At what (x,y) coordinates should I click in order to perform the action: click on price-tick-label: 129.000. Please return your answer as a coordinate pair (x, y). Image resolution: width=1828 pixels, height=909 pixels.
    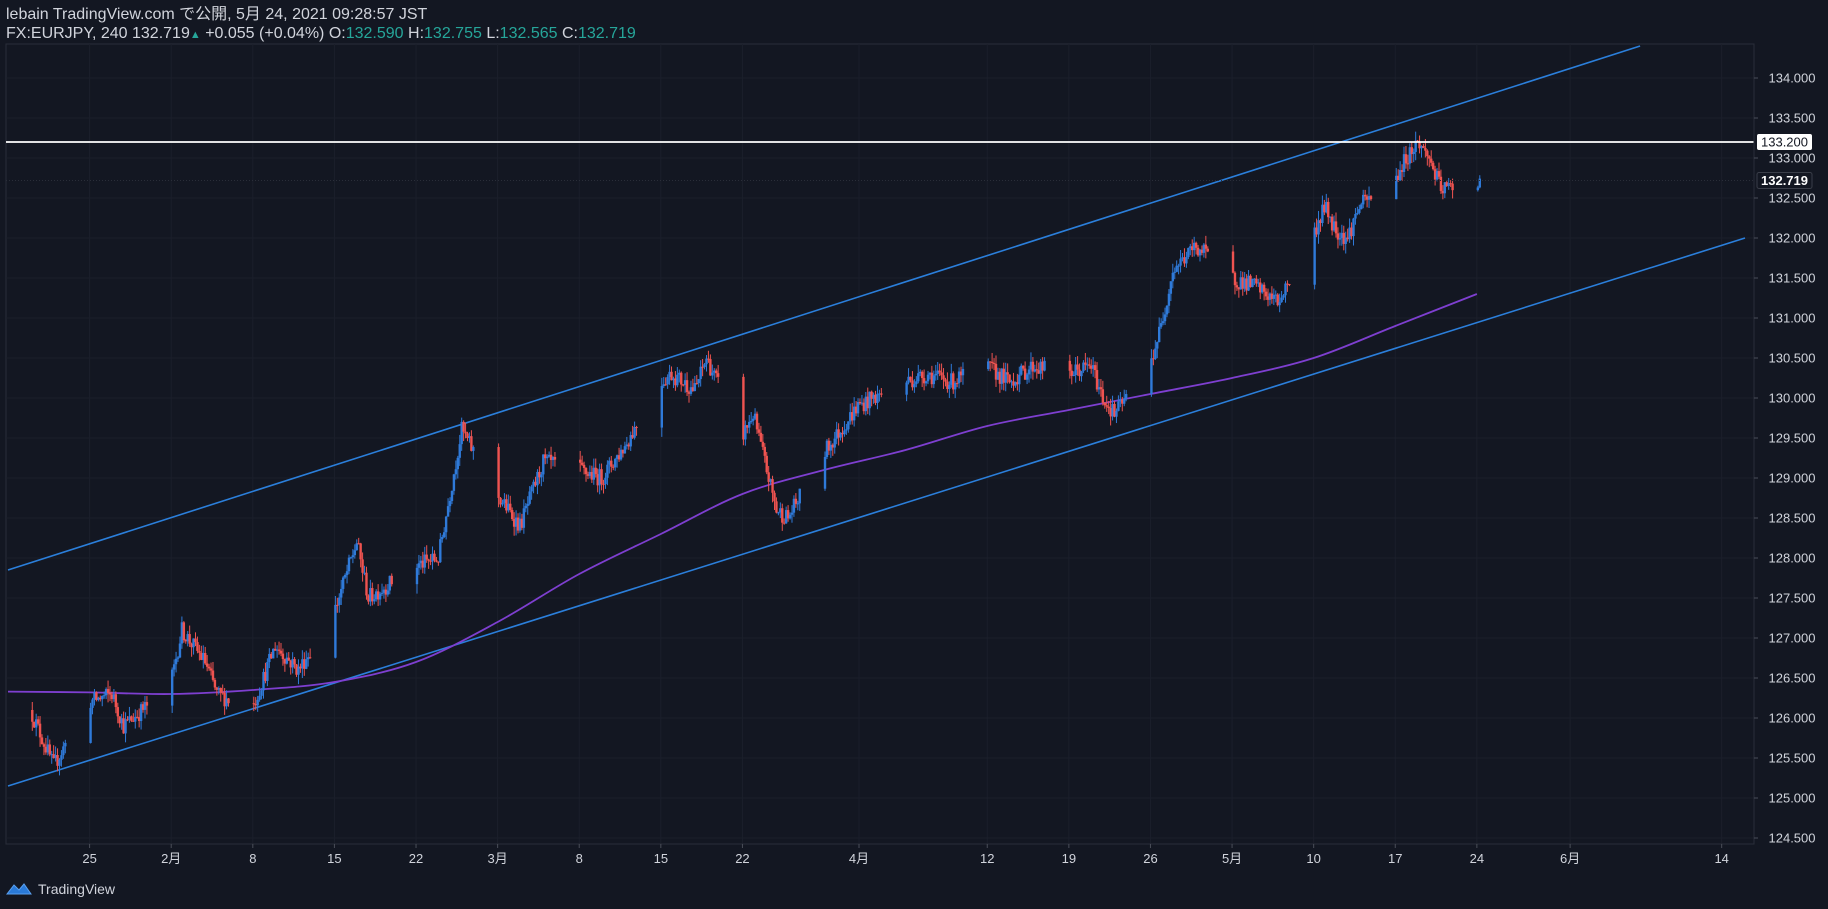
    Looking at the image, I should click on (1792, 478).